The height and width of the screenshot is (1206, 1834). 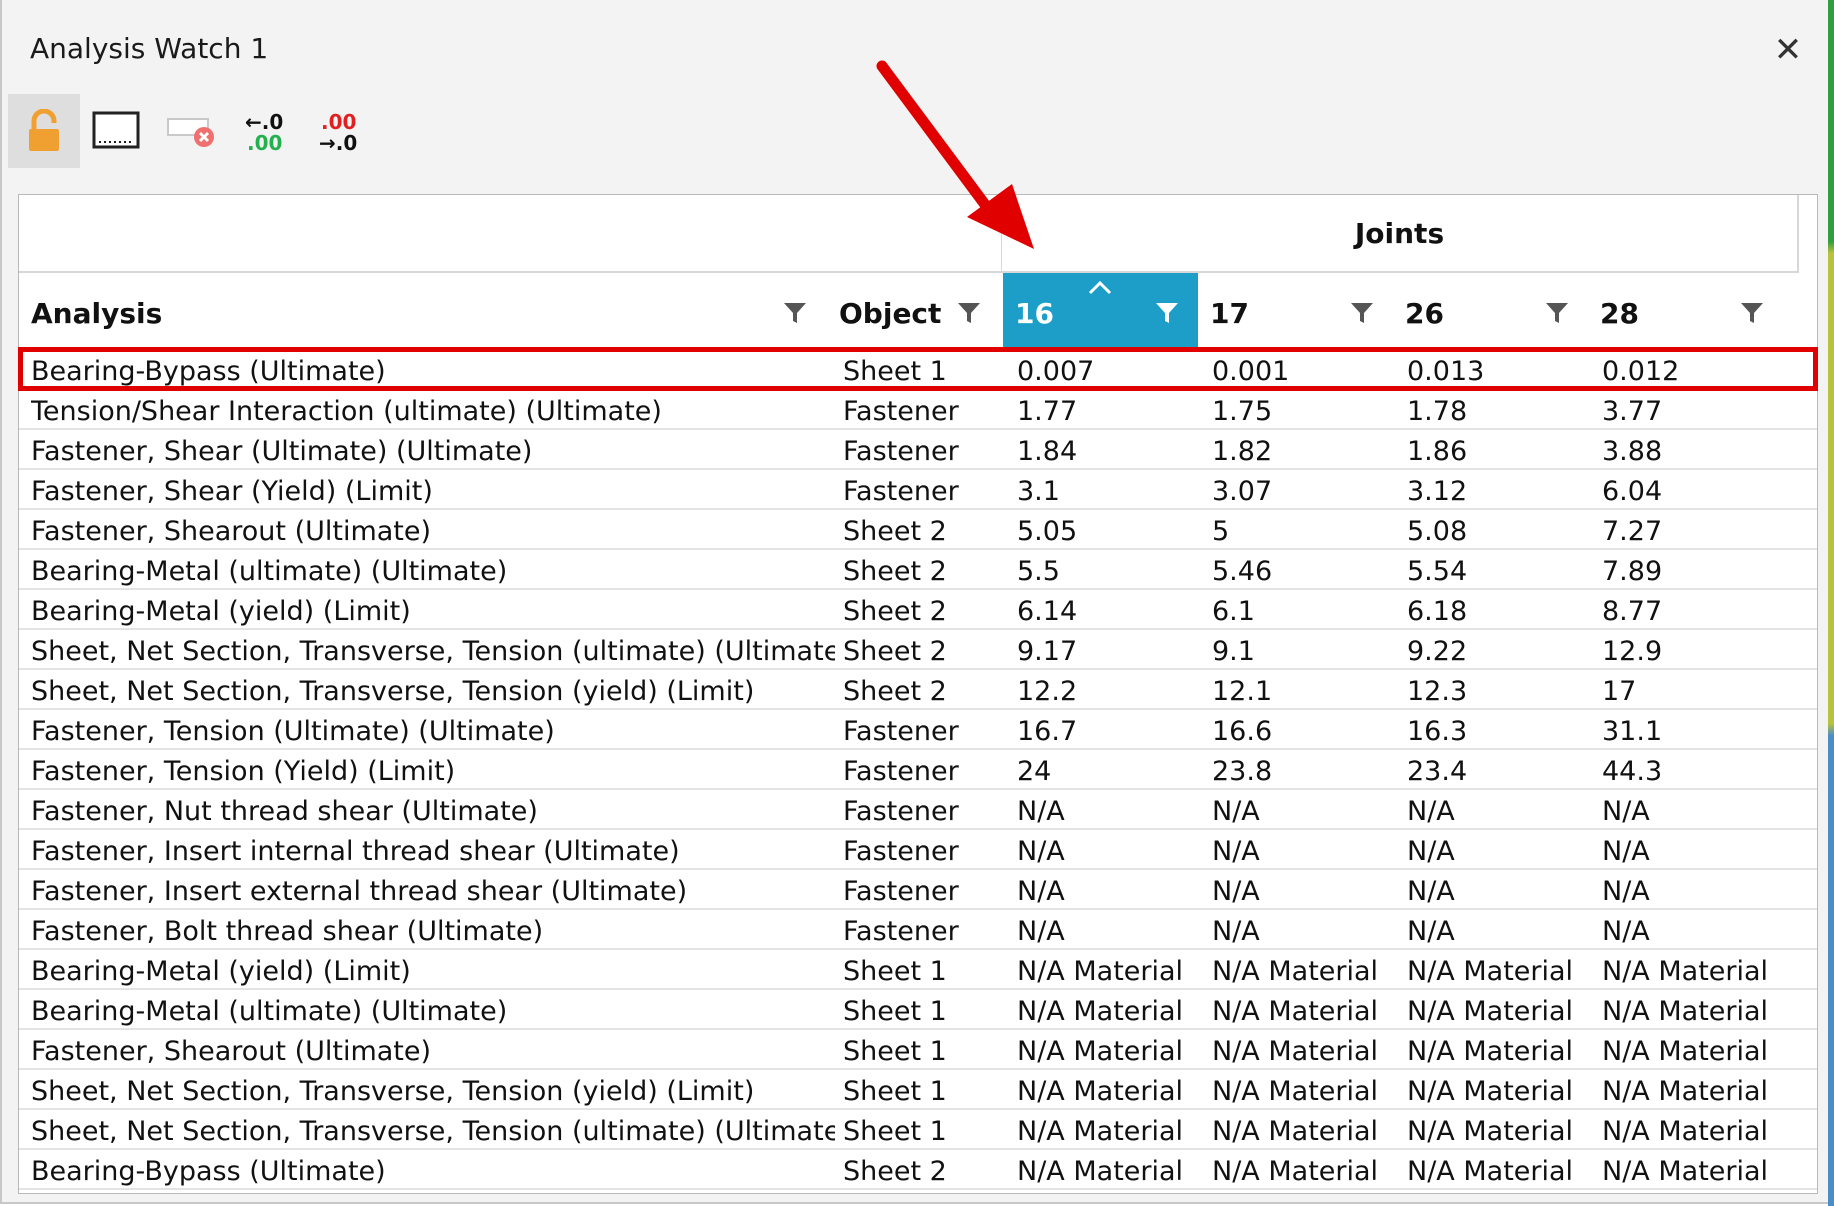 What do you see at coordinates (1704, 769) in the screenshot?
I see `cell-joint-28: 44.3` at bounding box center [1704, 769].